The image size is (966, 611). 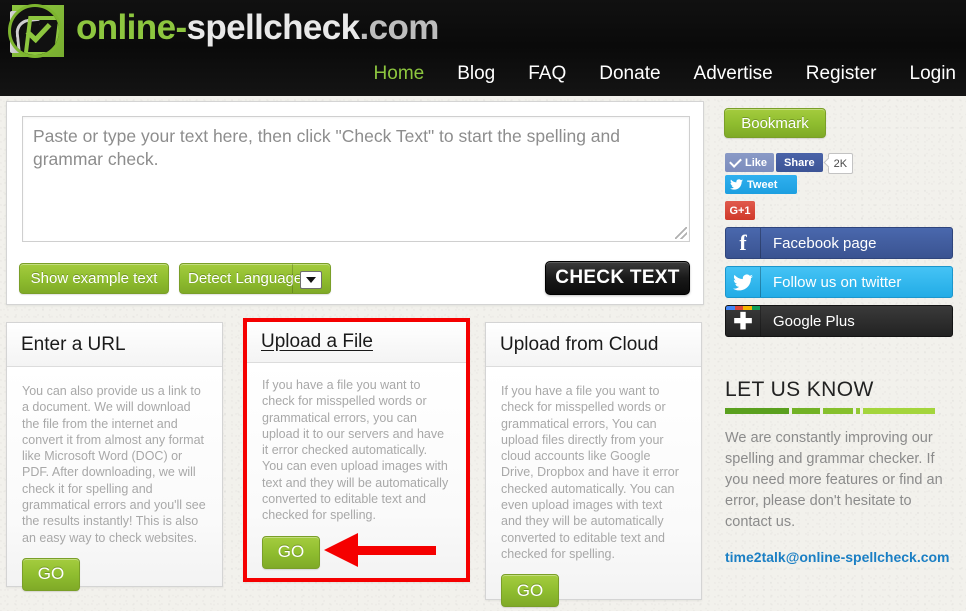 I want to click on check-text-button: CHECK TEXT, so click(x=617, y=278).